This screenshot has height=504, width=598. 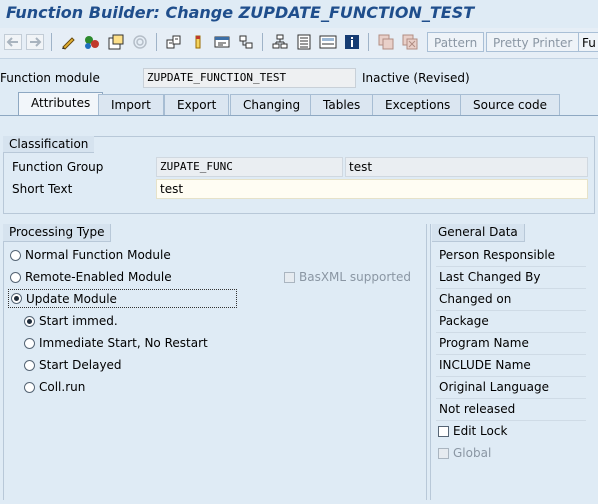 What do you see at coordinates (352, 42) in the screenshot?
I see `info-icon` at bounding box center [352, 42].